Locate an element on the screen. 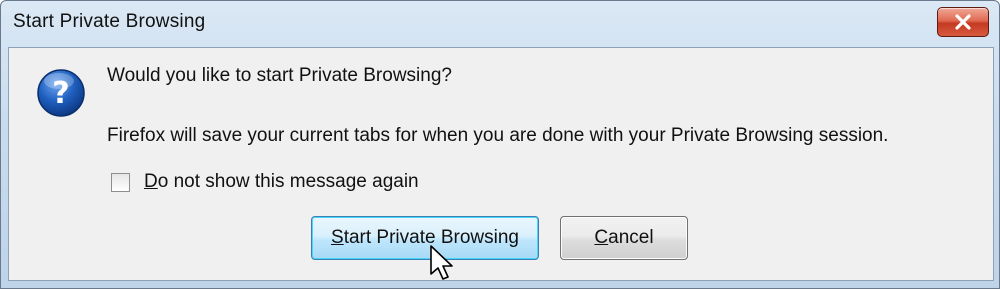  mouse-cursor-icon is located at coordinates (441, 262).